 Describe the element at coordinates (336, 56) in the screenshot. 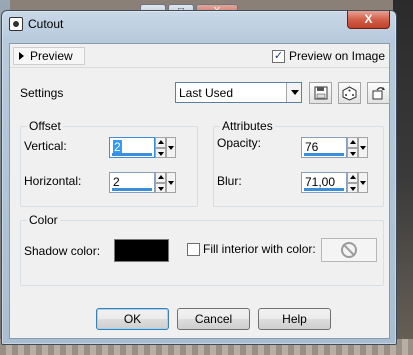

I see `preview-on-image-label: Preview on Image` at that location.